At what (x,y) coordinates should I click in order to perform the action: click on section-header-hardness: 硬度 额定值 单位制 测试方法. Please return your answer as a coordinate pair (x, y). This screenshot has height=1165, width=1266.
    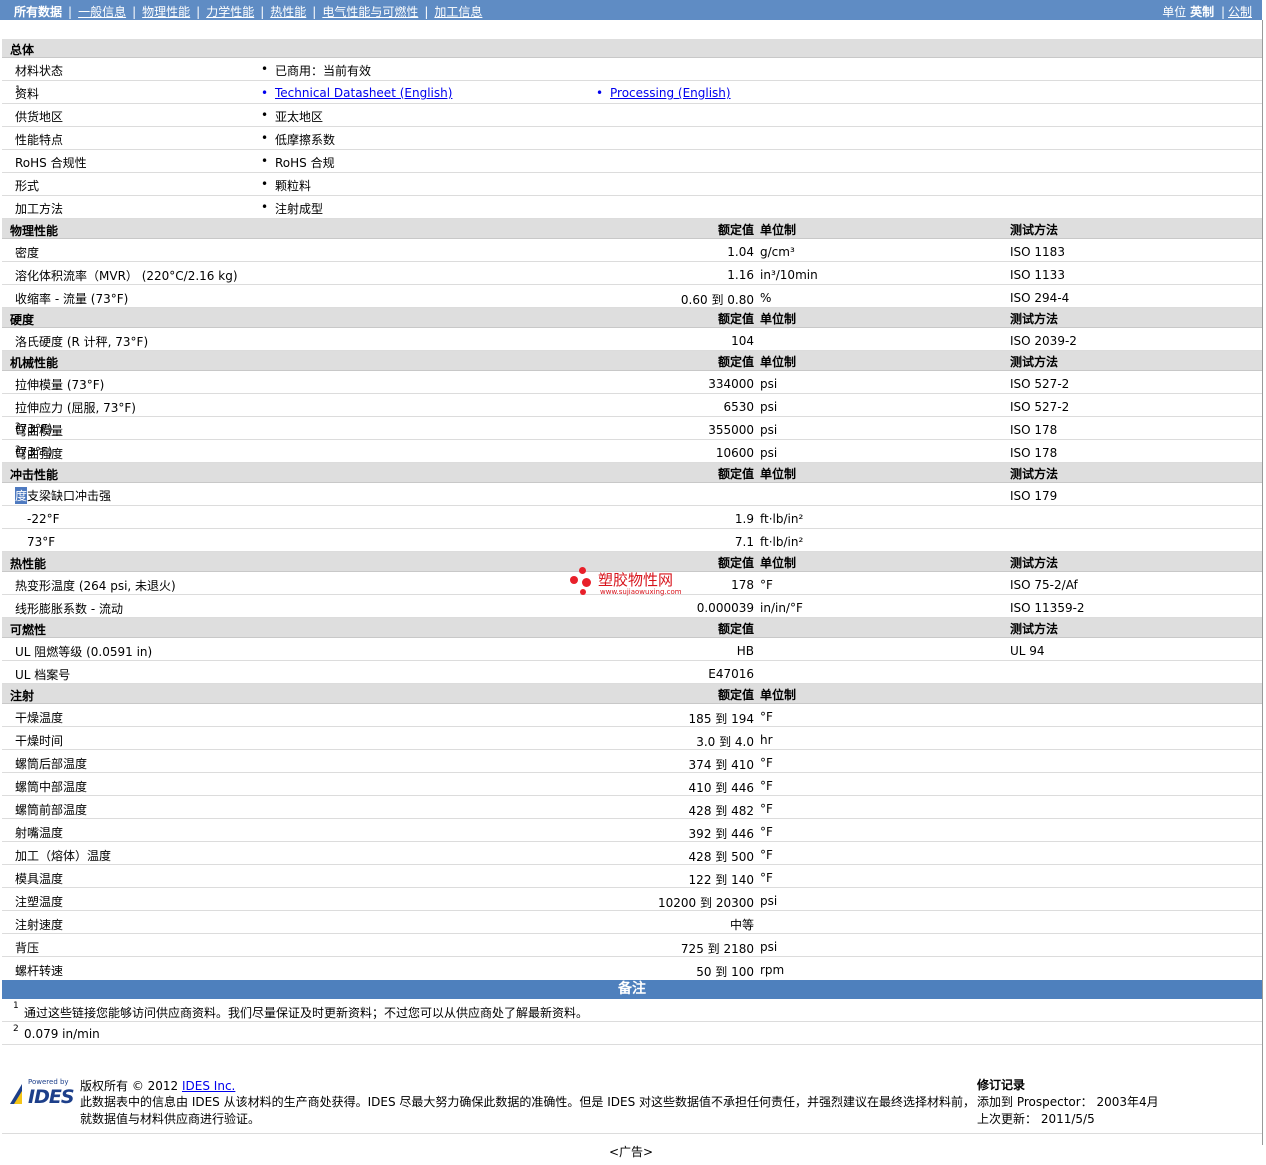
    Looking at the image, I should click on (632, 318).